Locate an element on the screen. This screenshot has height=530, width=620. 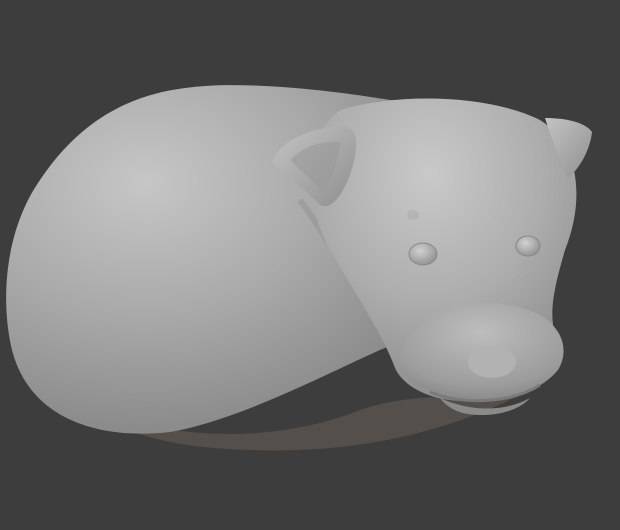
brow-bump is located at coordinates (413, 215).